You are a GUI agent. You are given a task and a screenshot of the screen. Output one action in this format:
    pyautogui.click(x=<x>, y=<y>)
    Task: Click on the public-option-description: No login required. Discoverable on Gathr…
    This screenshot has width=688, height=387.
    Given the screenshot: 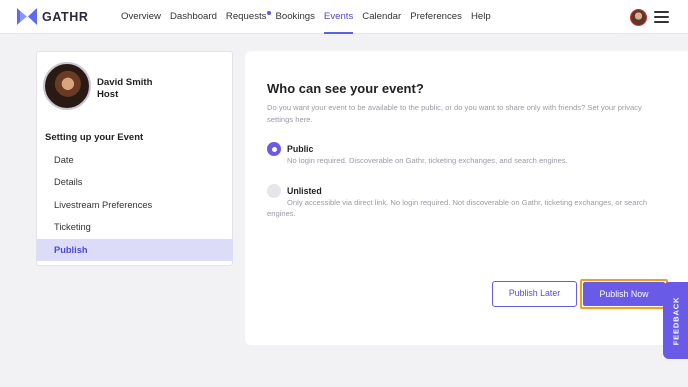 What is the action you would take?
    pyautogui.click(x=427, y=160)
    